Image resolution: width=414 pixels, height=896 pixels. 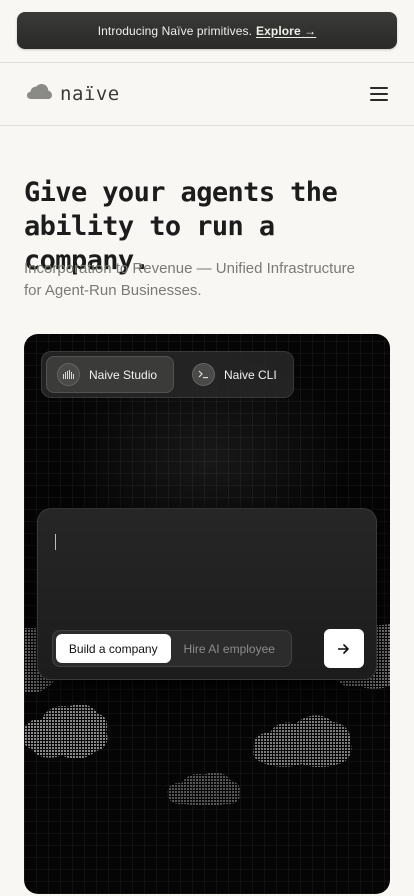 What do you see at coordinates (90, 94) in the screenshot?
I see `logo-text: naïve` at bounding box center [90, 94].